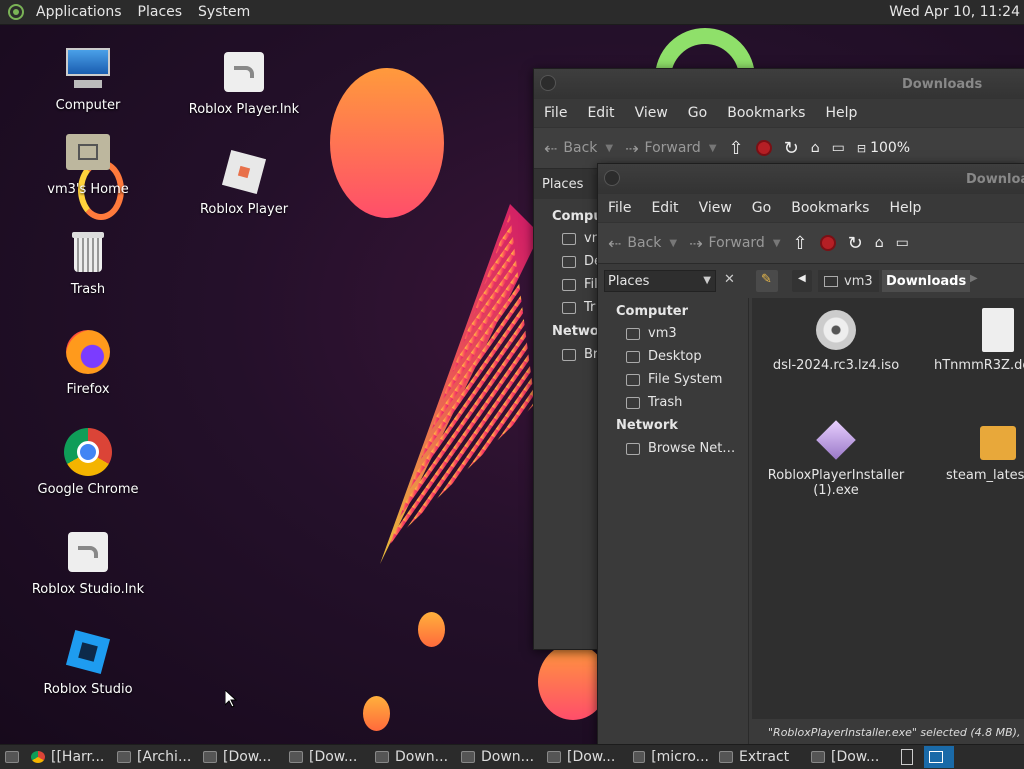  What do you see at coordinates (566, 184) in the screenshot?
I see `places-header: Places` at bounding box center [566, 184].